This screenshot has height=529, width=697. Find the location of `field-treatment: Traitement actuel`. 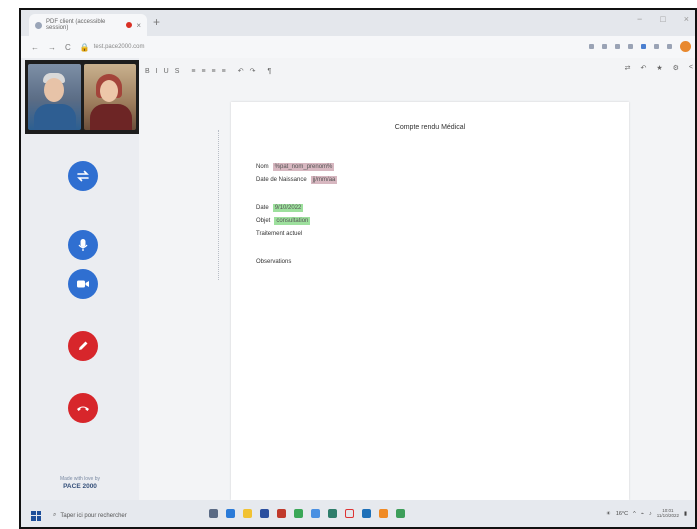

field-treatment: Traitement actuel is located at coordinates (279, 234).